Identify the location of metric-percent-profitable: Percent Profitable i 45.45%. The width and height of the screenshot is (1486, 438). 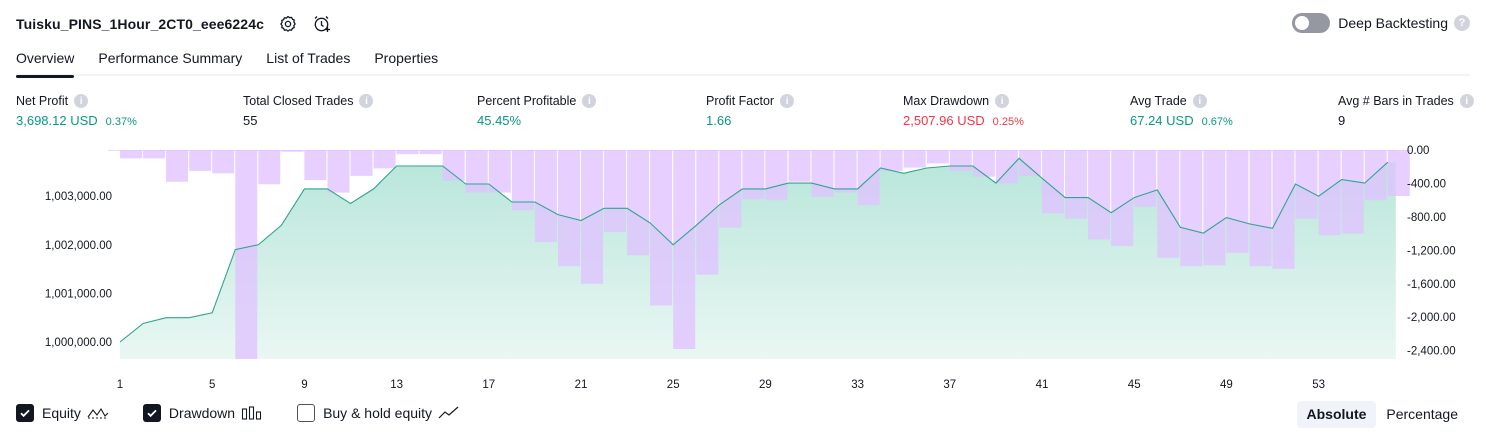
(537, 110).